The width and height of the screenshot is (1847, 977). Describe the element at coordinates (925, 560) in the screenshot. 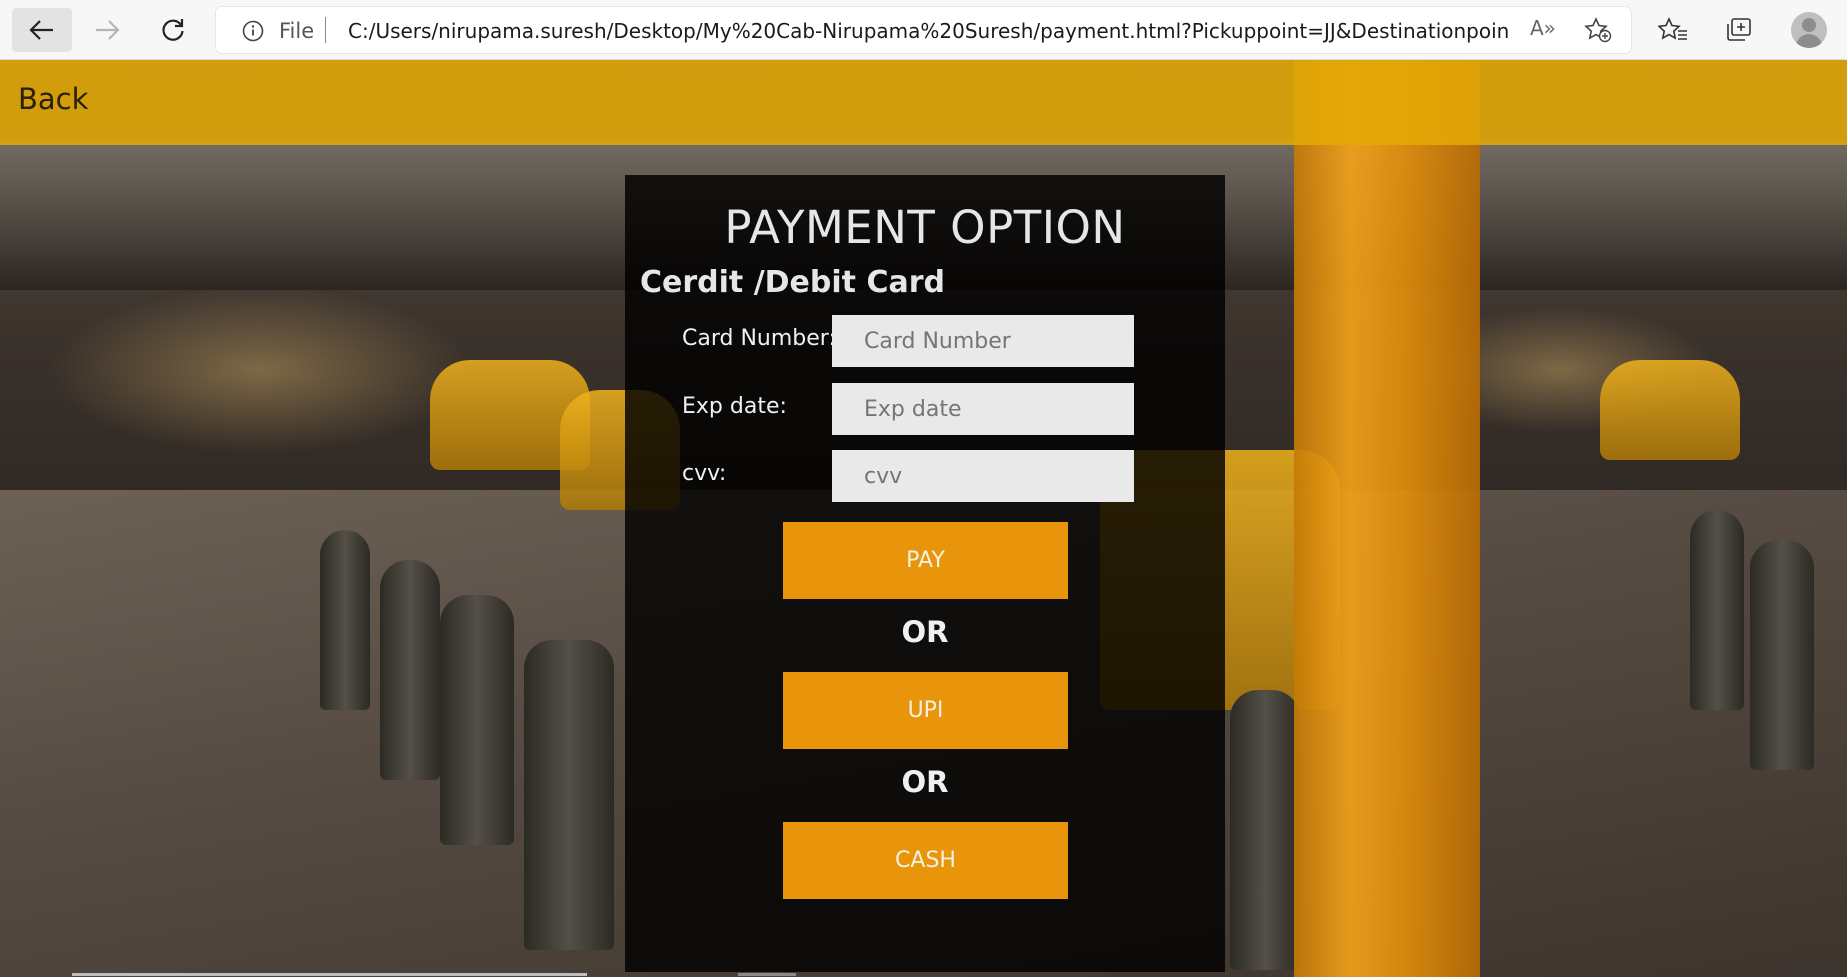

I see `pay-button: PAY` at that location.